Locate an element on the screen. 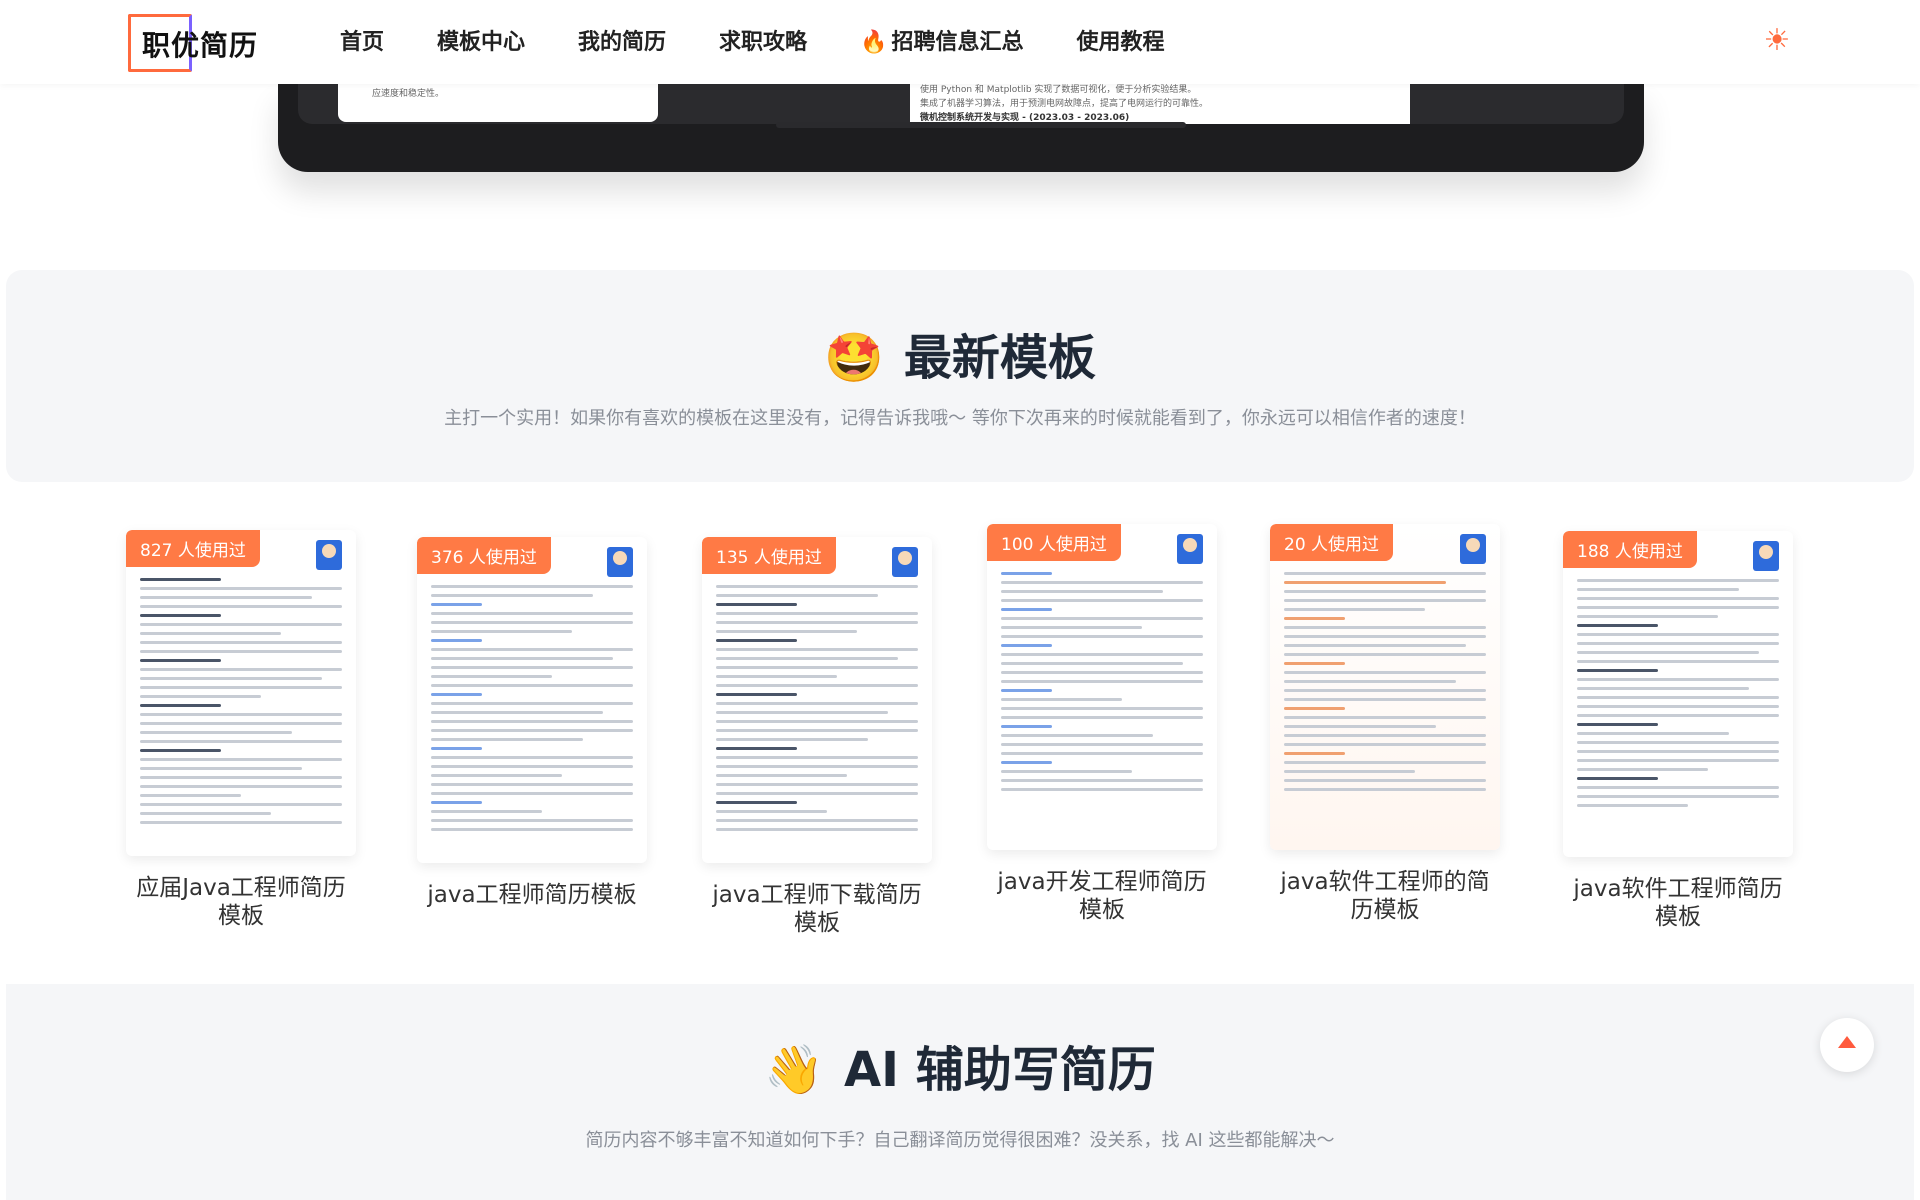 The height and width of the screenshot is (1200, 1920). template-title: java工程师下载简历模板 is located at coordinates (817, 909).